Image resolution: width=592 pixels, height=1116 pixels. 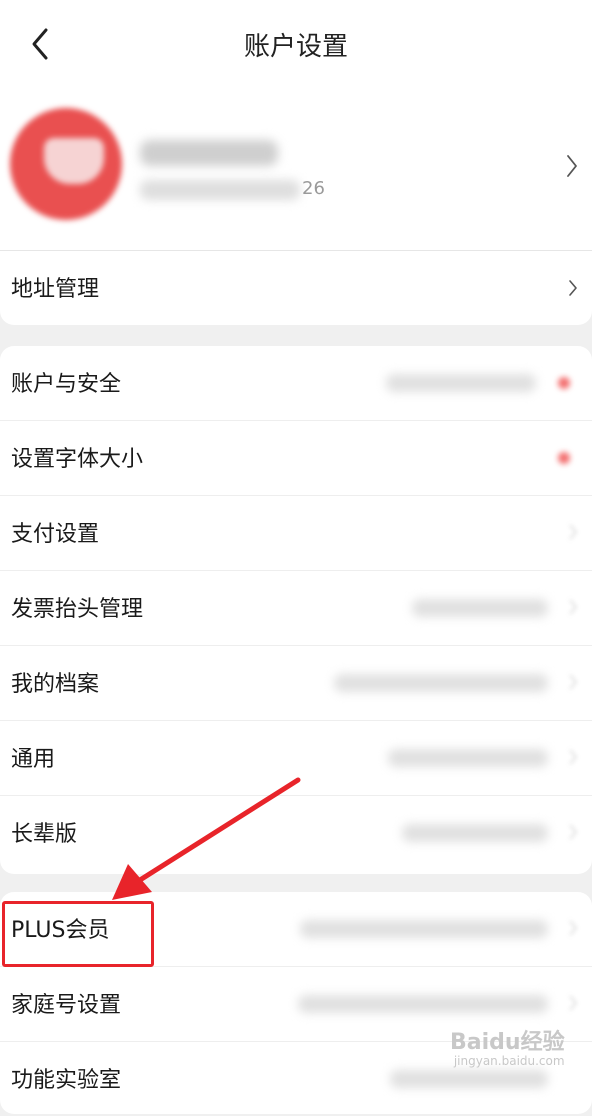 What do you see at coordinates (296, 533) in the screenshot?
I see `row-payment-settings: 支付设置` at bounding box center [296, 533].